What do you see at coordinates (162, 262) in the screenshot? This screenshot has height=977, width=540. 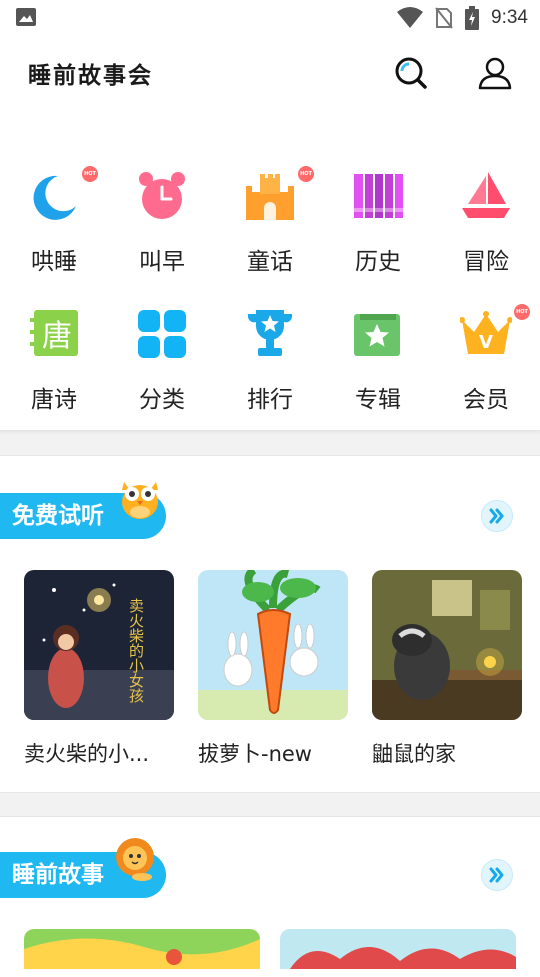 I see `category-label: 叫早` at bounding box center [162, 262].